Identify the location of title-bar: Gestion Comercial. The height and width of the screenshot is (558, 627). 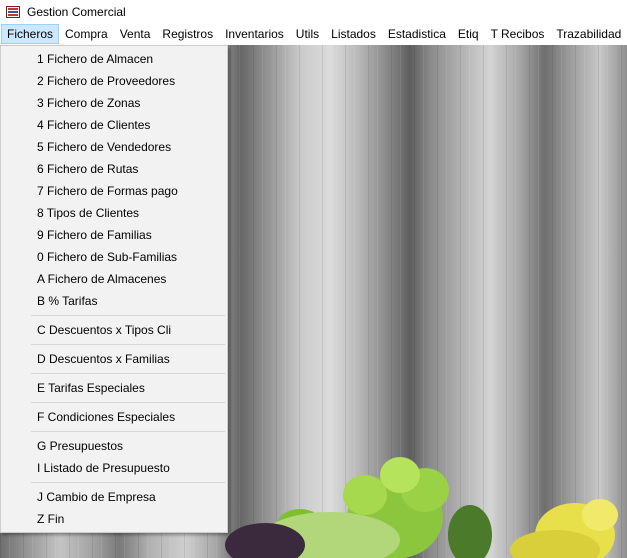
(313, 11).